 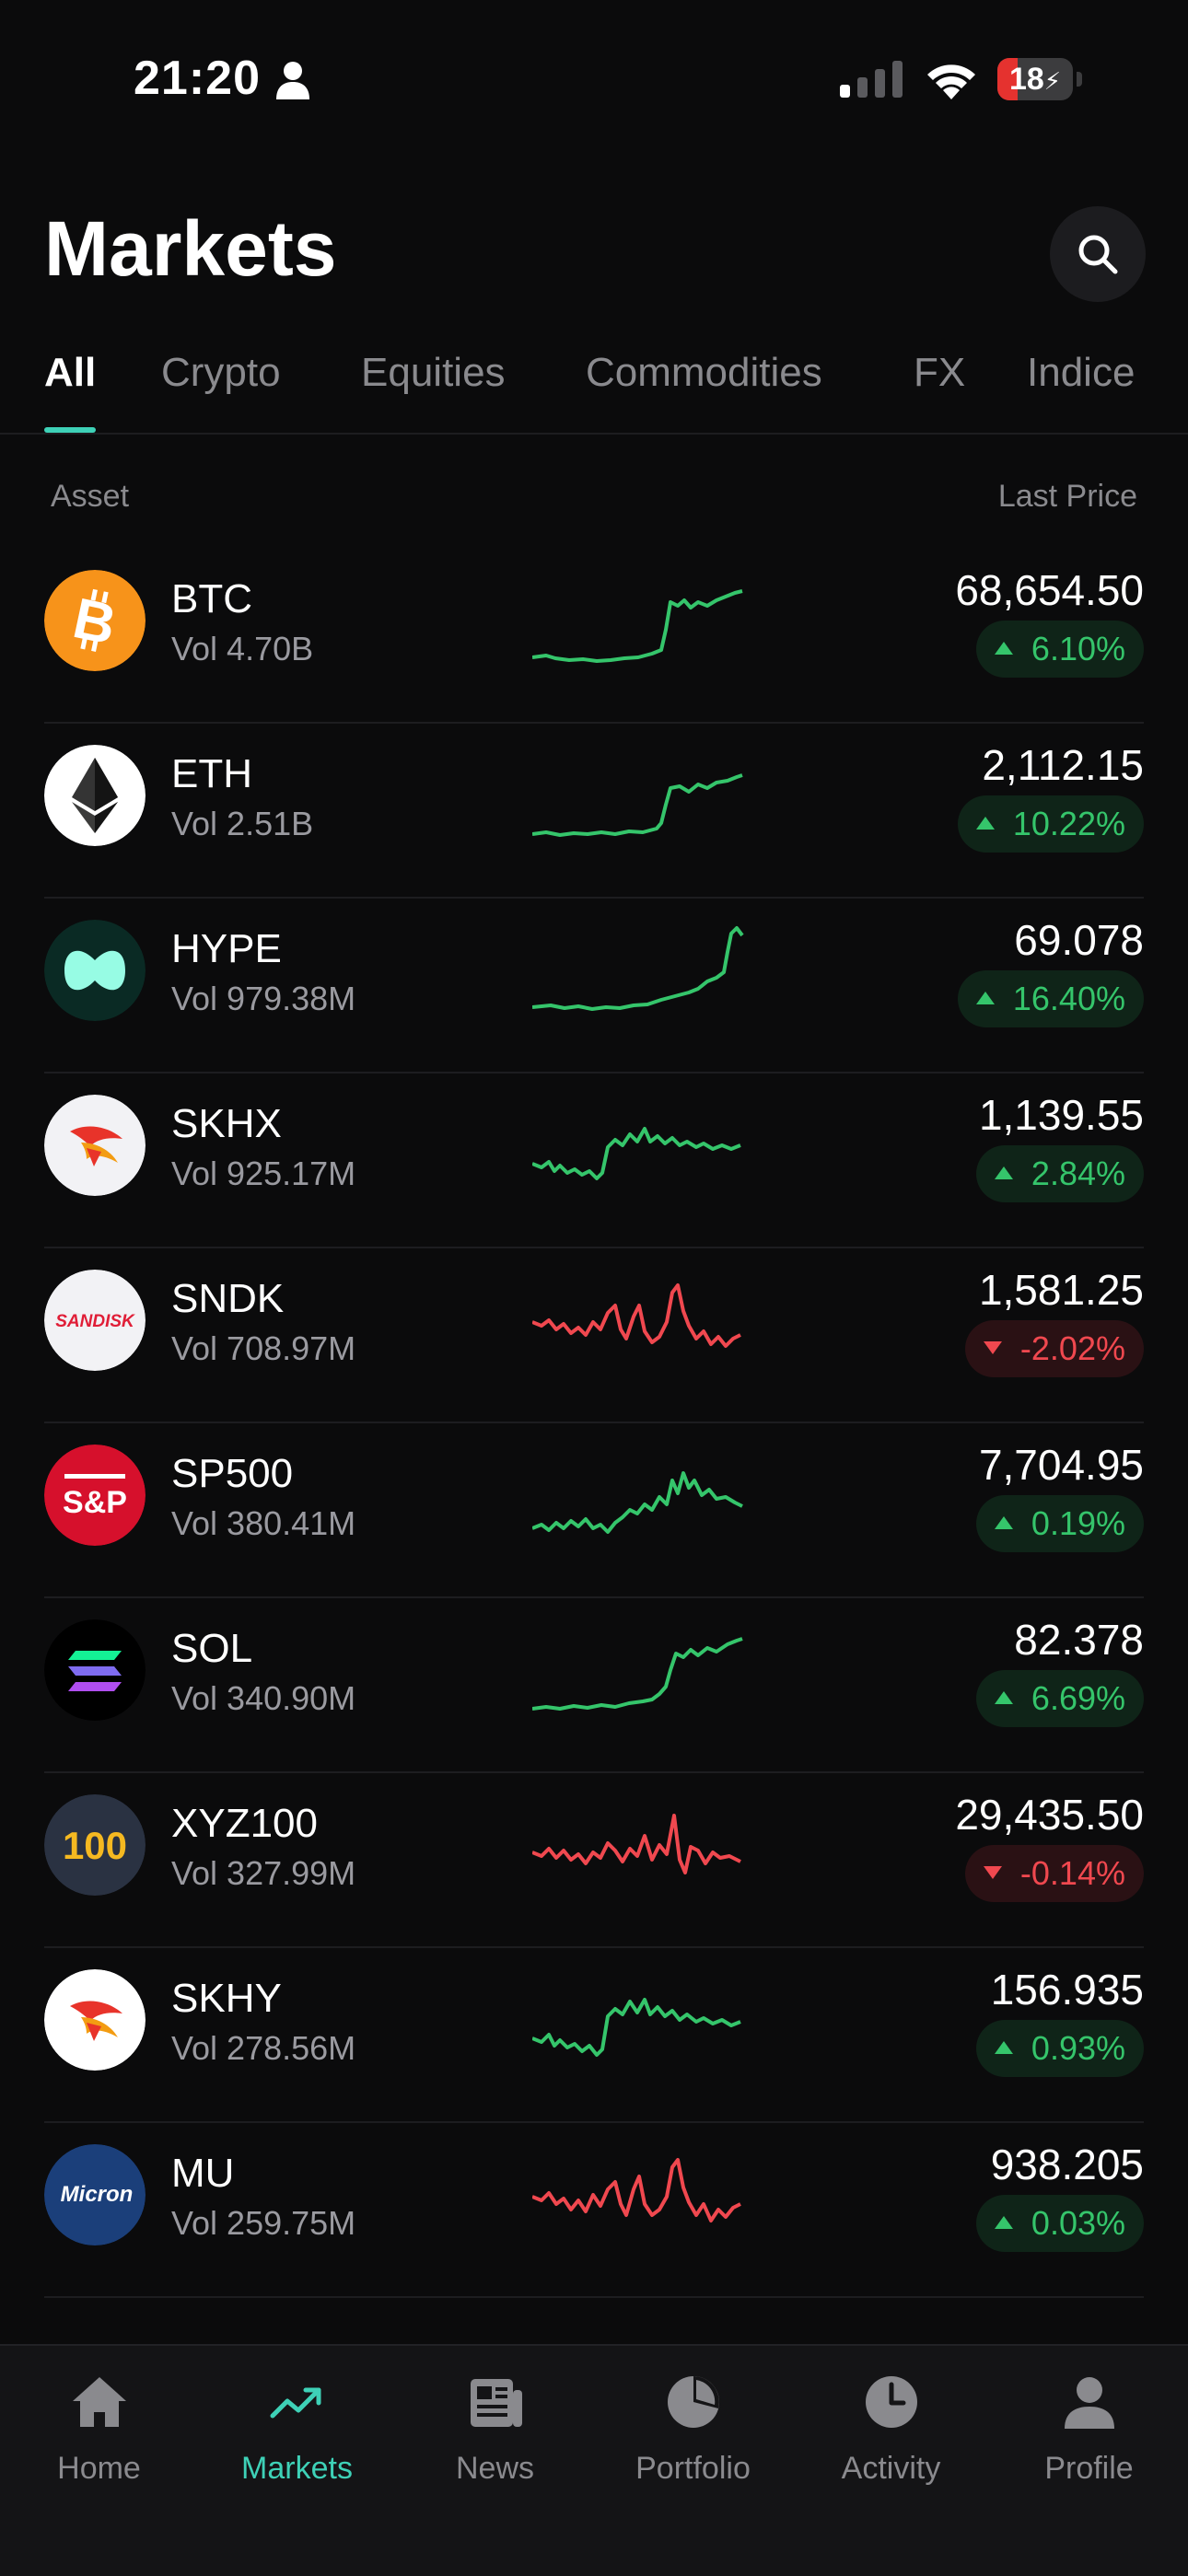 What do you see at coordinates (263, 2048) in the screenshot?
I see `asset-volume: Vol 278.56M` at bounding box center [263, 2048].